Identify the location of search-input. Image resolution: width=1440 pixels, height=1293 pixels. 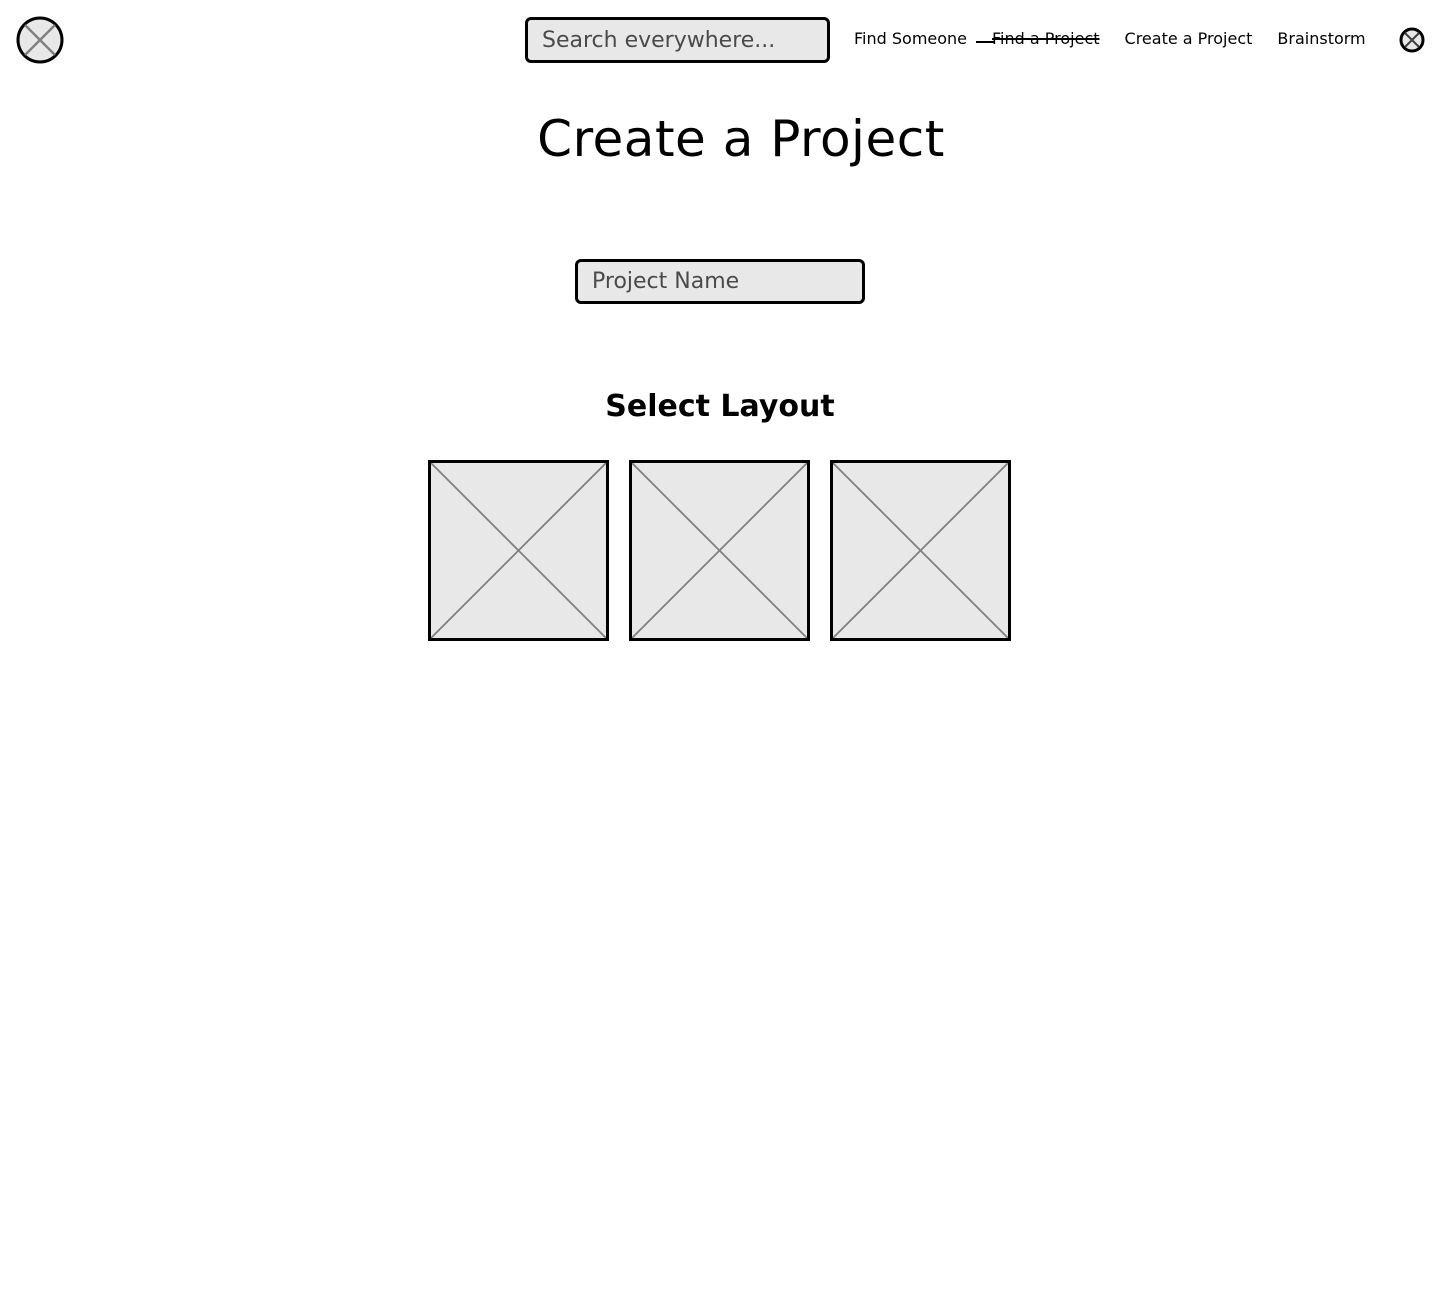
(677, 40).